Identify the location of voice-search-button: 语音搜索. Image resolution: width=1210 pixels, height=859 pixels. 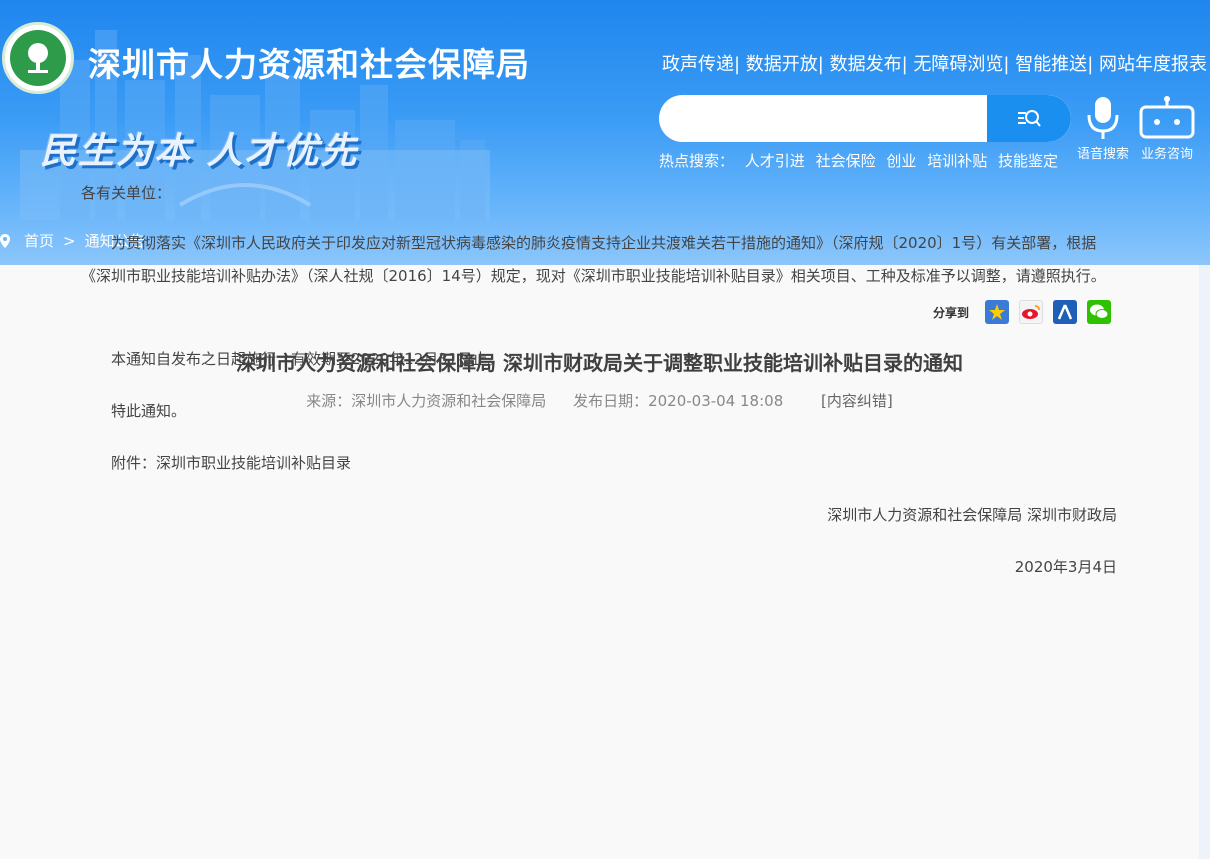
(1103, 127).